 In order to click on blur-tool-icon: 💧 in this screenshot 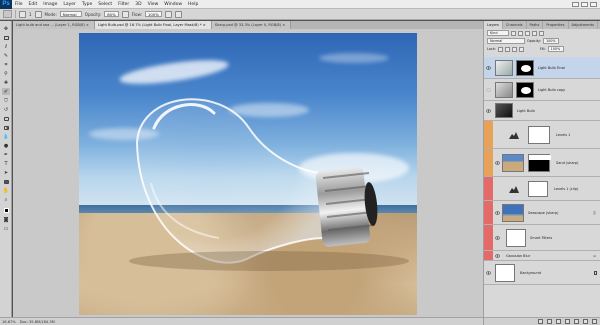, I will do `click(6, 136)`.